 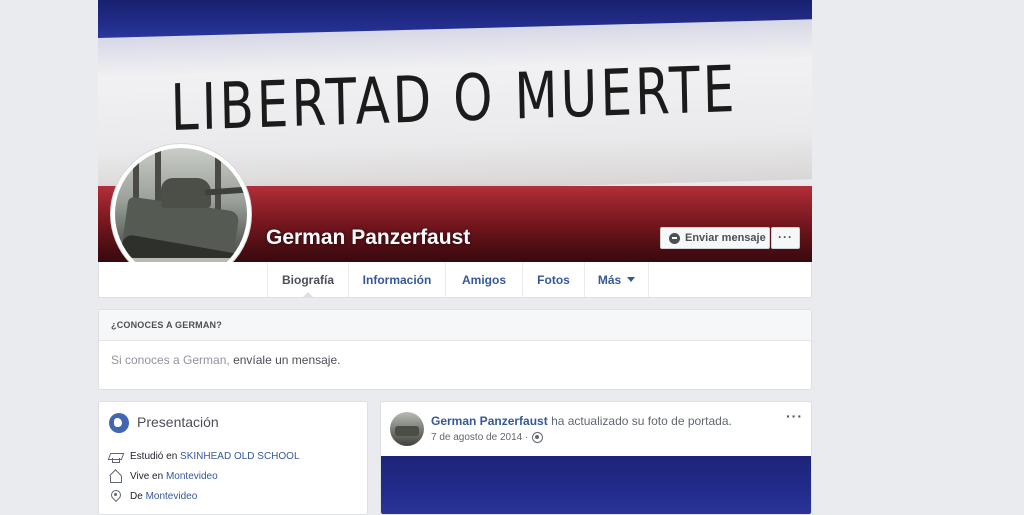 What do you see at coordinates (115, 456) in the screenshot?
I see `graduation-cap-icon` at bounding box center [115, 456].